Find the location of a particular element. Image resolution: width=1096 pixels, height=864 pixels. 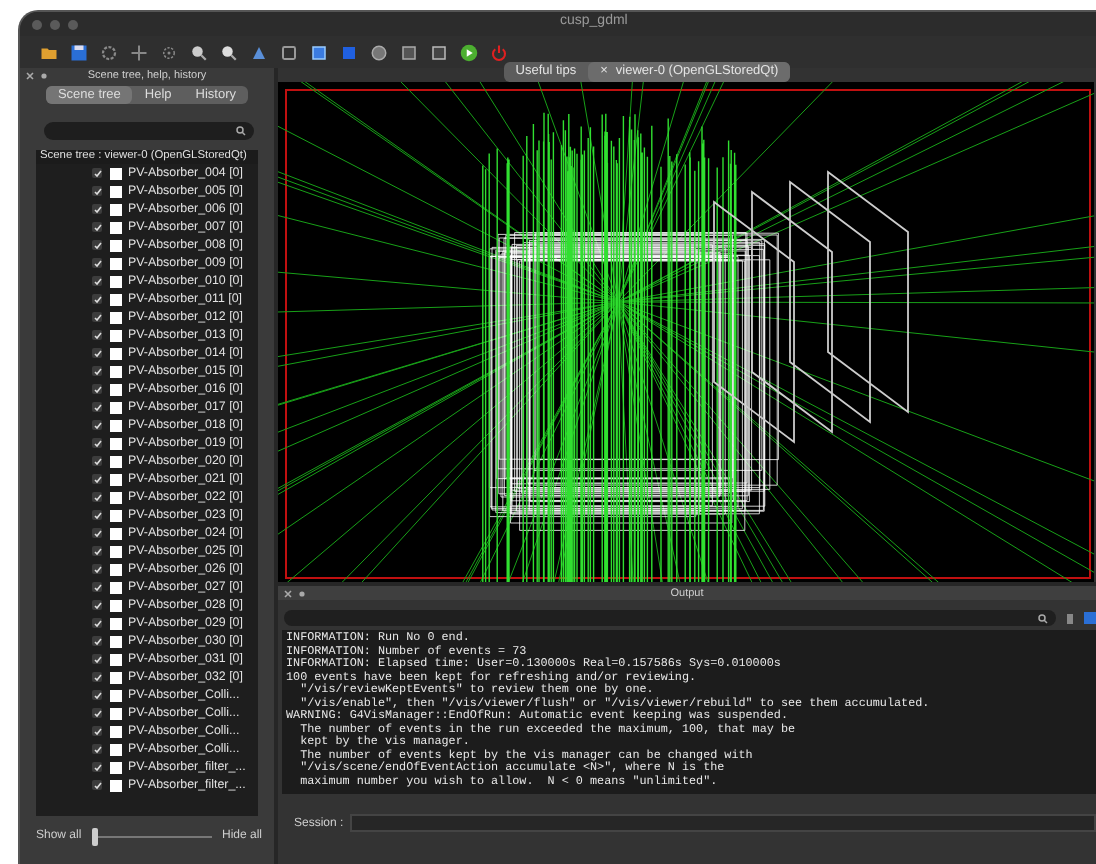

save-icon is located at coordinates (79, 52).